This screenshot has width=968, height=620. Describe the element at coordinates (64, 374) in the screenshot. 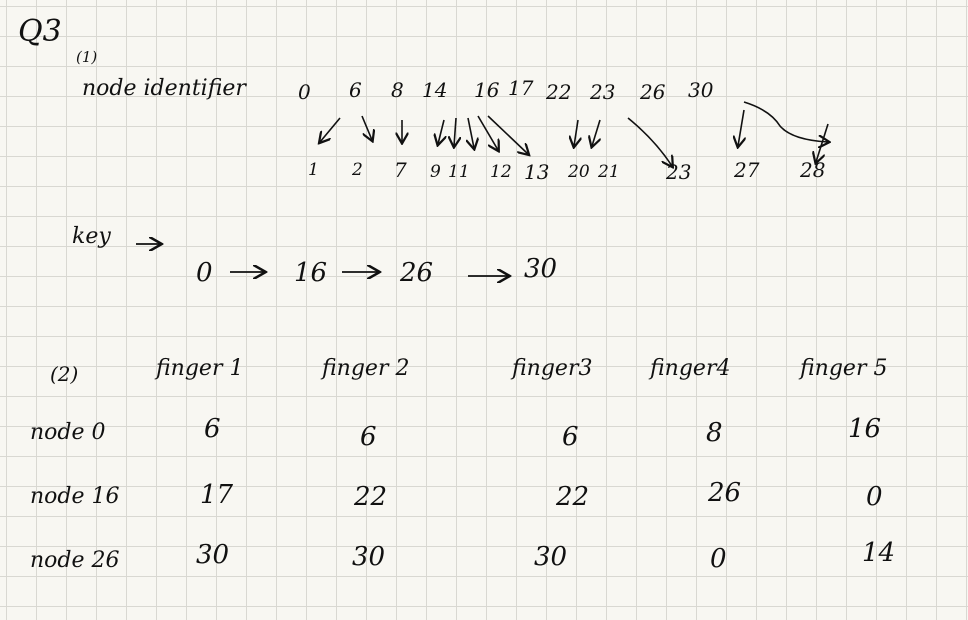

I see `part2-label: (2)` at that location.